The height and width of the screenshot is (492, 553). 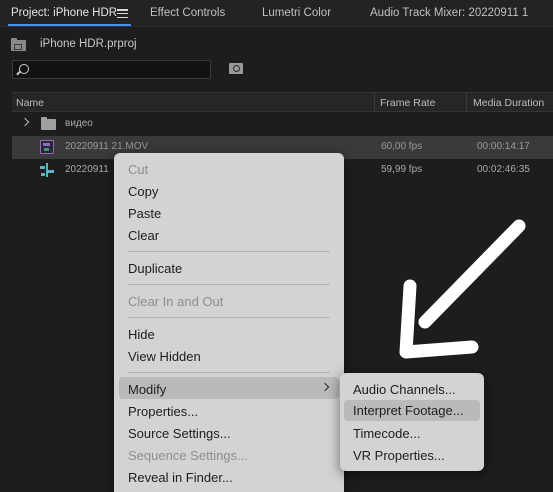 I want to click on menu-item-modify: Modify, so click(x=147, y=389).